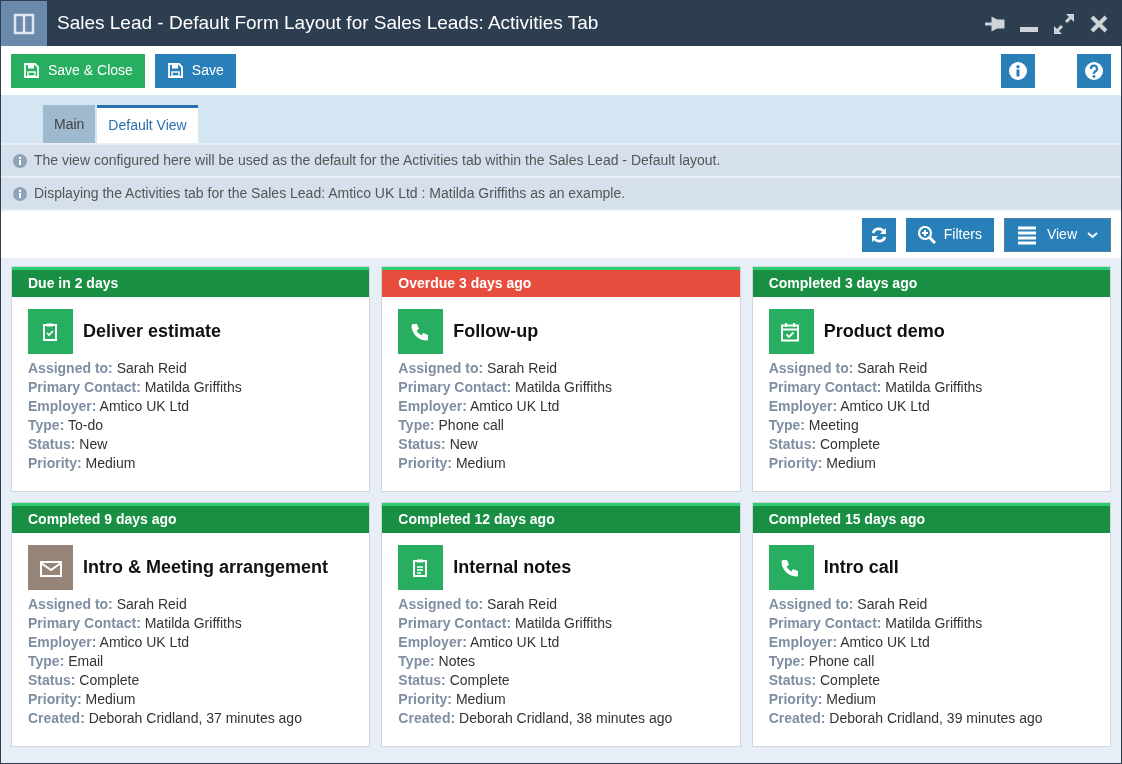 This screenshot has height=764, width=1122. I want to click on filters-button: Filters, so click(949, 234).